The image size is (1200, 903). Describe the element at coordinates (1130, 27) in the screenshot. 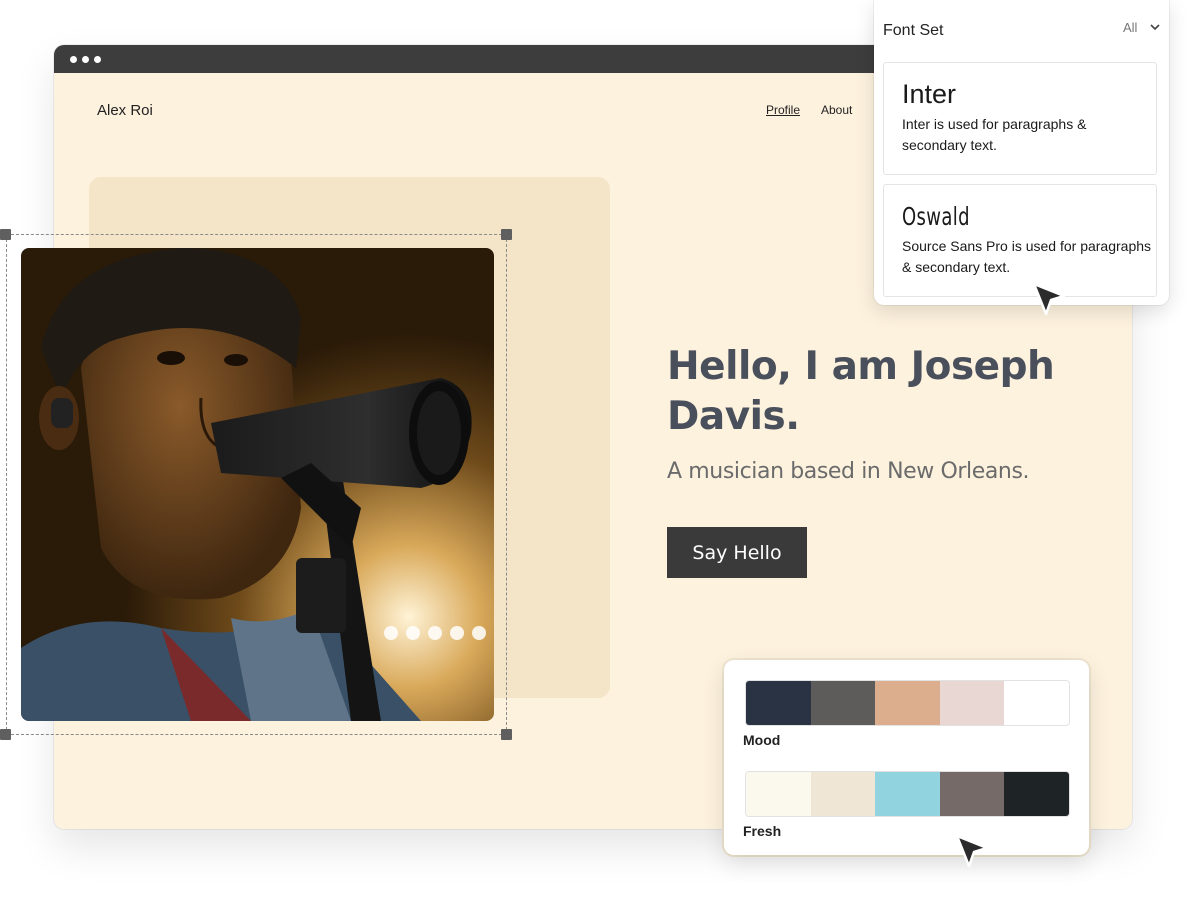

I see `font-filter-select: All` at that location.